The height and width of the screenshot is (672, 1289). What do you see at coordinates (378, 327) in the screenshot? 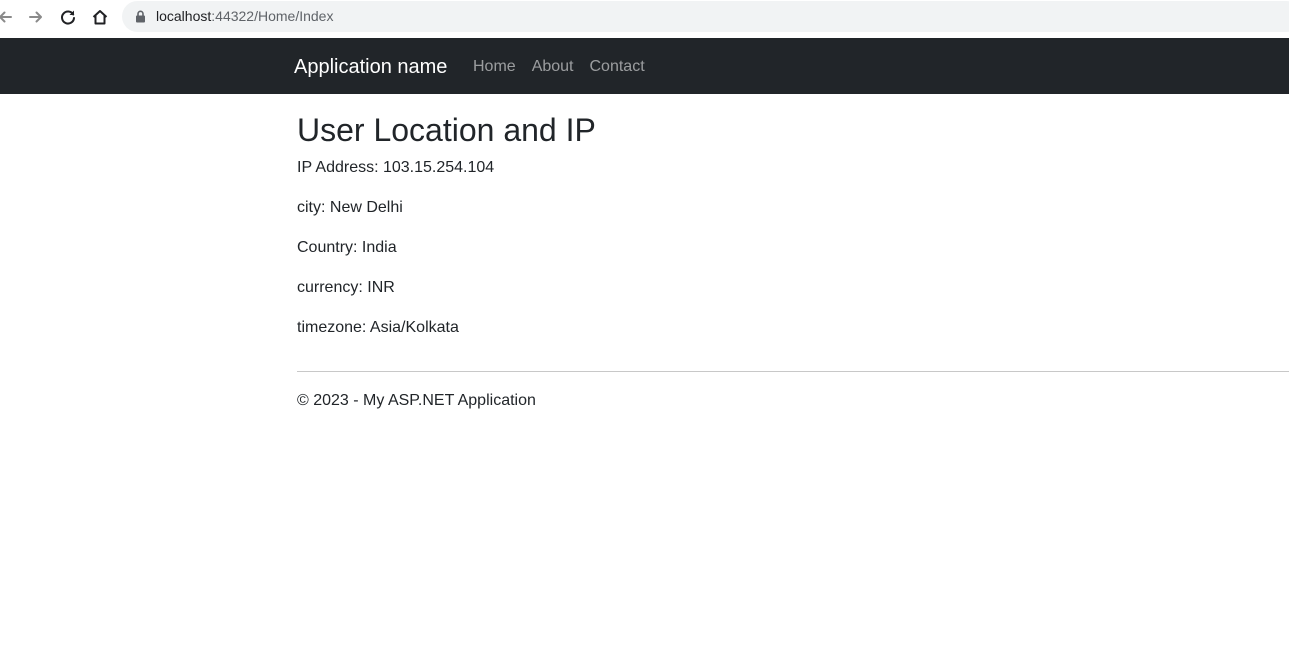
I see `timezone-text: timezone: Asia/Kolkata` at bounding box center [378, 327].